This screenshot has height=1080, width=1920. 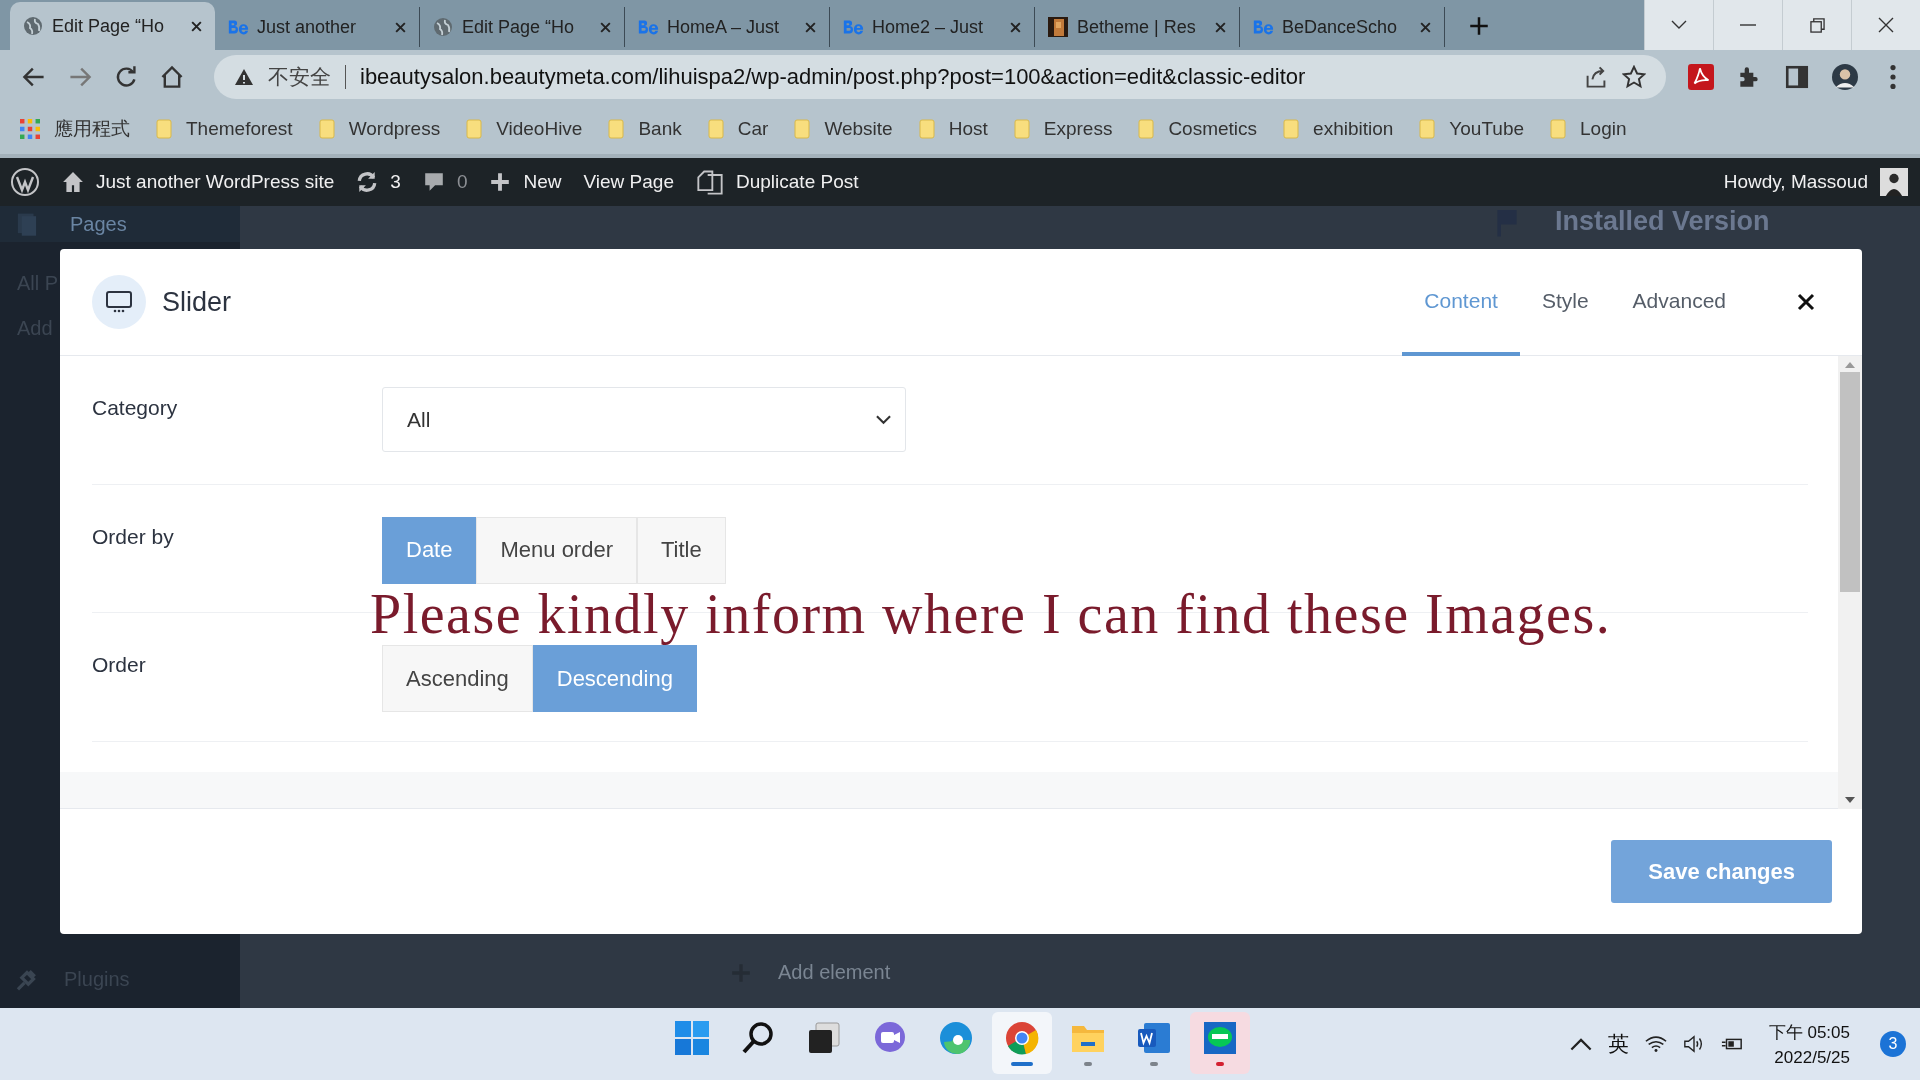 I want to click on apps-bookmark: 應用程式, so click(x=75, y=129).